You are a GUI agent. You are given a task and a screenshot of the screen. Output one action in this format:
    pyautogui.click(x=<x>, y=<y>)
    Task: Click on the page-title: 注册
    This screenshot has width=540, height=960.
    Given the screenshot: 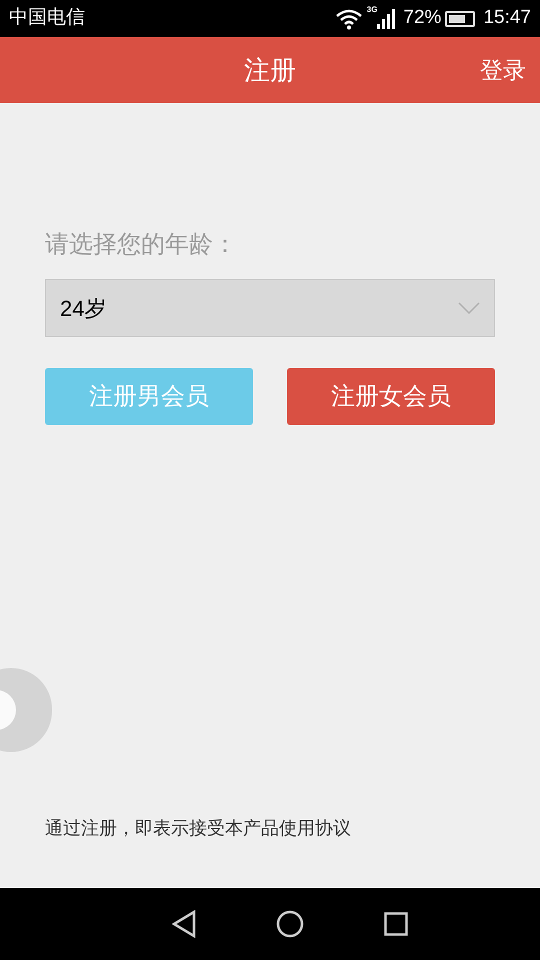 What is the action you would take?
    pyautogui.click(x=270, y=70)
    